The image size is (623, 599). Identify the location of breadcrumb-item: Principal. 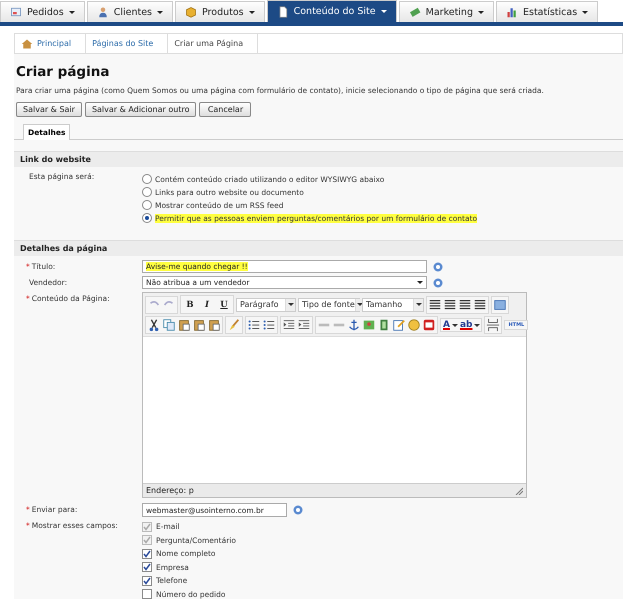
(50, 43).